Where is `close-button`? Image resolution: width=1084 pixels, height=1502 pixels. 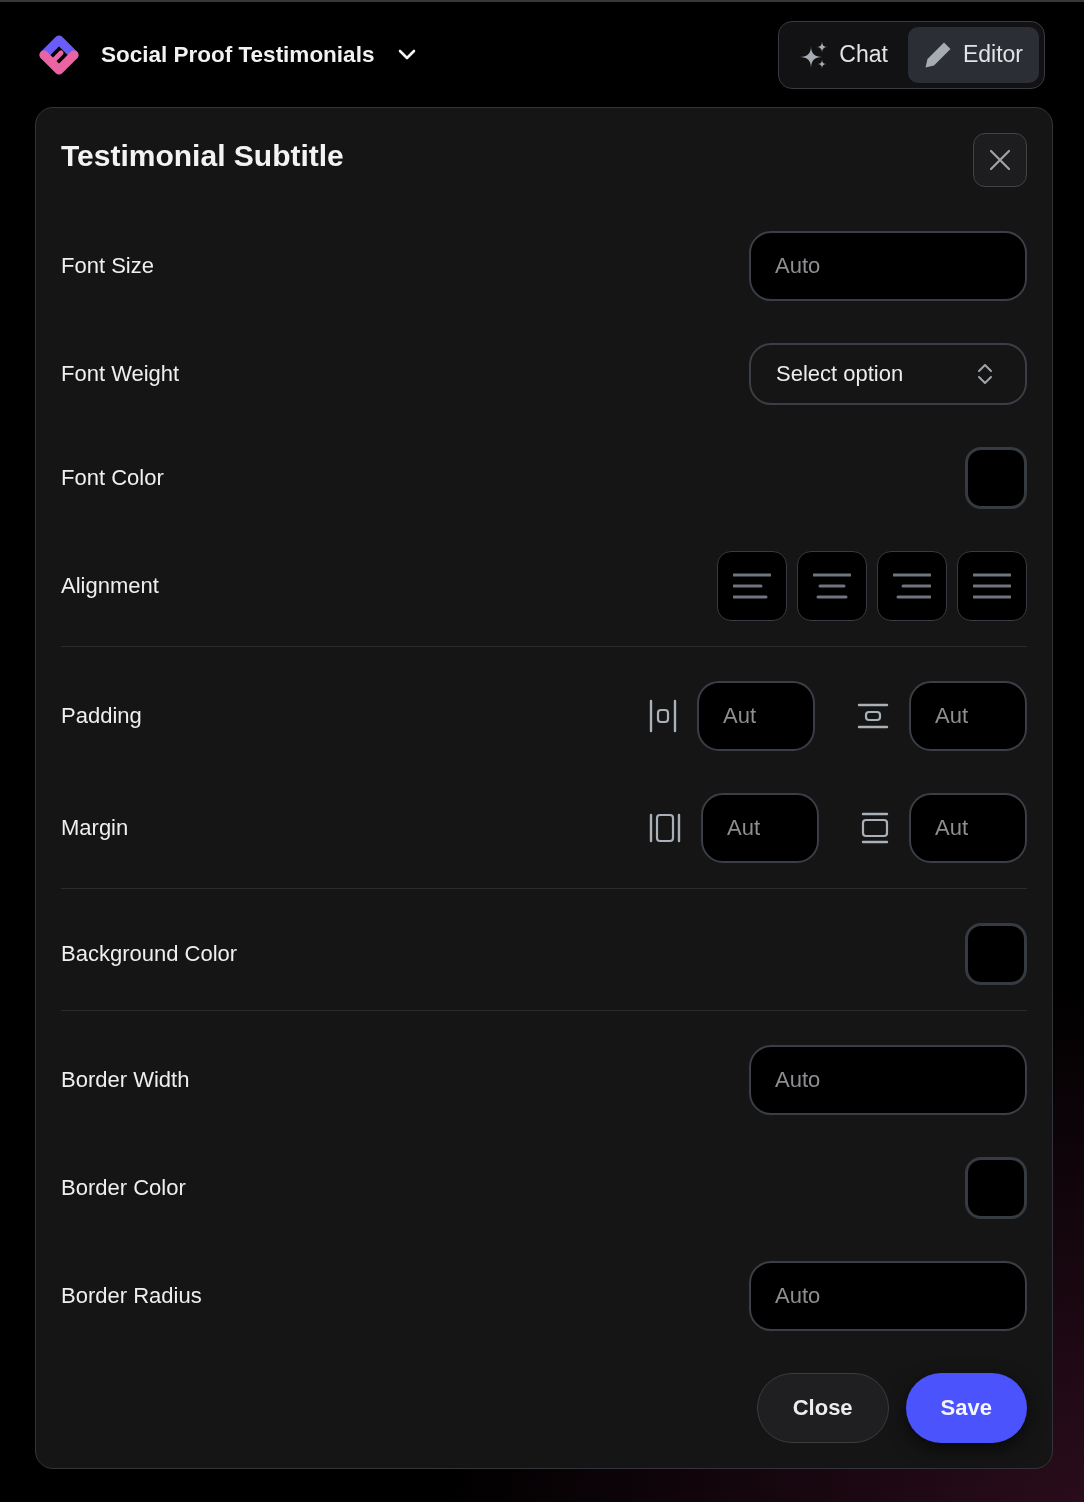
close-button is located at coordinates (1000, 160).